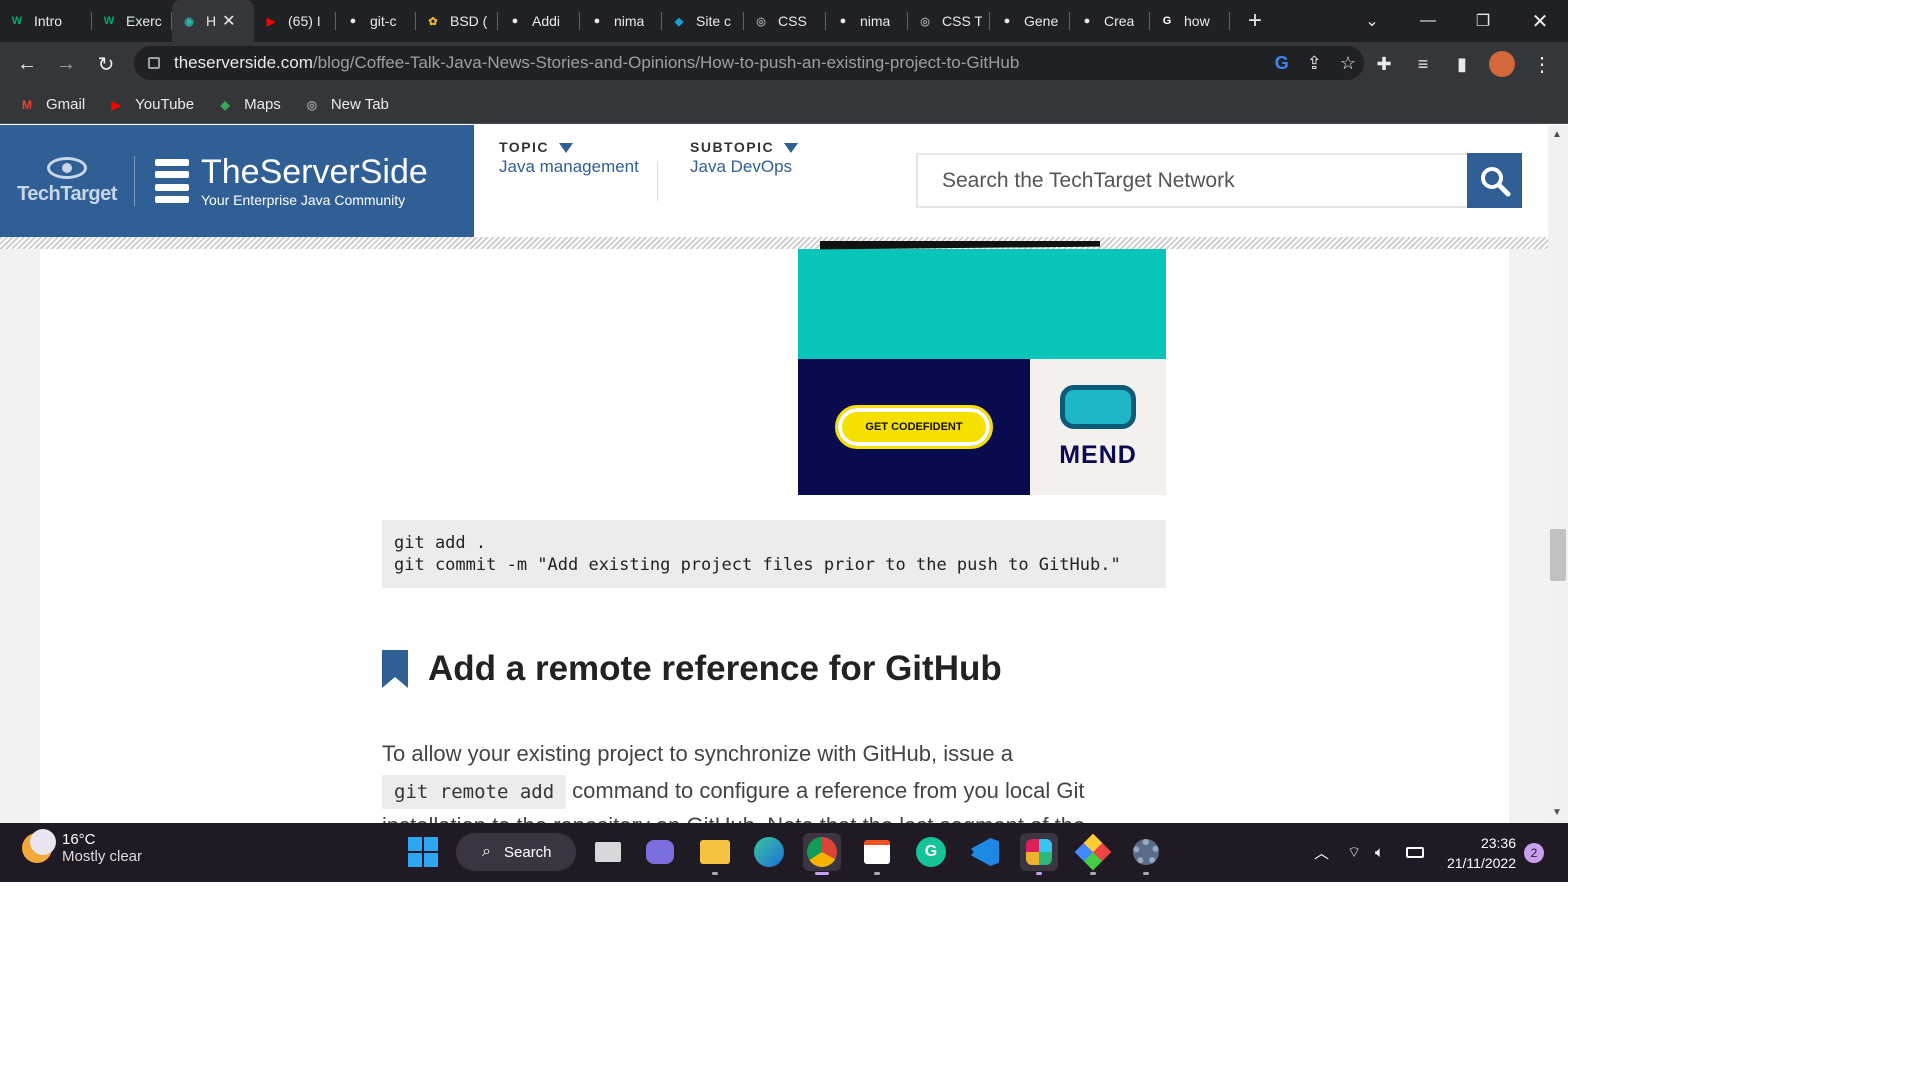 The image size is (1920, 1080). Describe the element at coordinates (1321, 852) in the screenshot. I see `show-hidden-icons: ︿` at that location.